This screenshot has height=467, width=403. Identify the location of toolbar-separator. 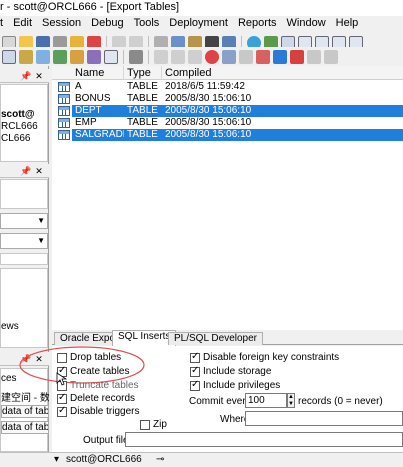
(123, 57).